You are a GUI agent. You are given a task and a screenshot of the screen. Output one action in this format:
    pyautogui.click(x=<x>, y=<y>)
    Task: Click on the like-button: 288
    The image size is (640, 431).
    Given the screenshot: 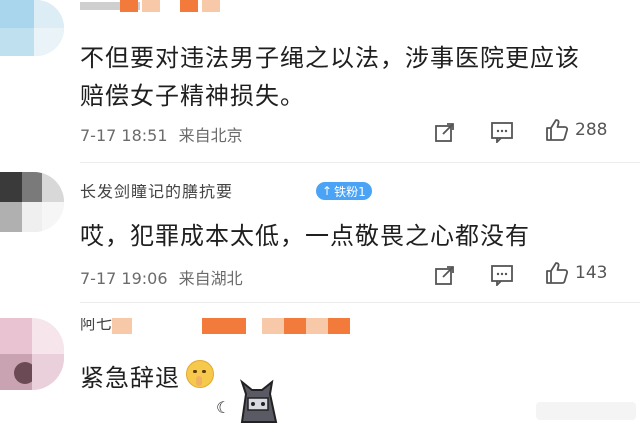 What is the action you would take?
    pyautogui.click(x=576, y=130)
    